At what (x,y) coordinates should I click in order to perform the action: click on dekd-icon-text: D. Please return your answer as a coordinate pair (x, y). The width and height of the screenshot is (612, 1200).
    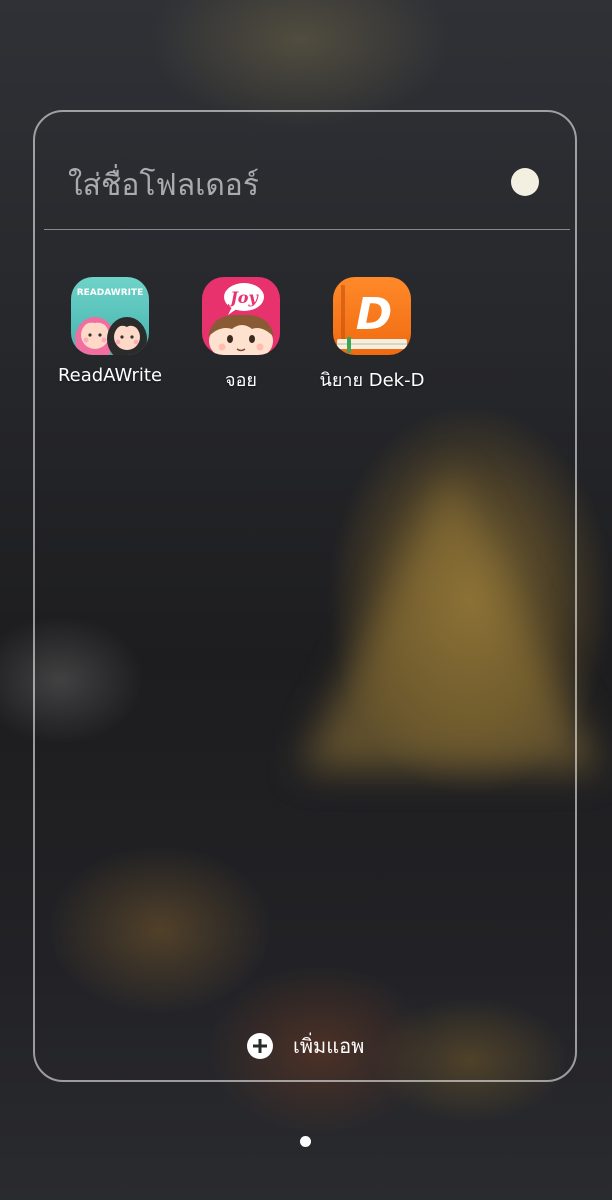
    Looking at the image, I should click on (374, 314).